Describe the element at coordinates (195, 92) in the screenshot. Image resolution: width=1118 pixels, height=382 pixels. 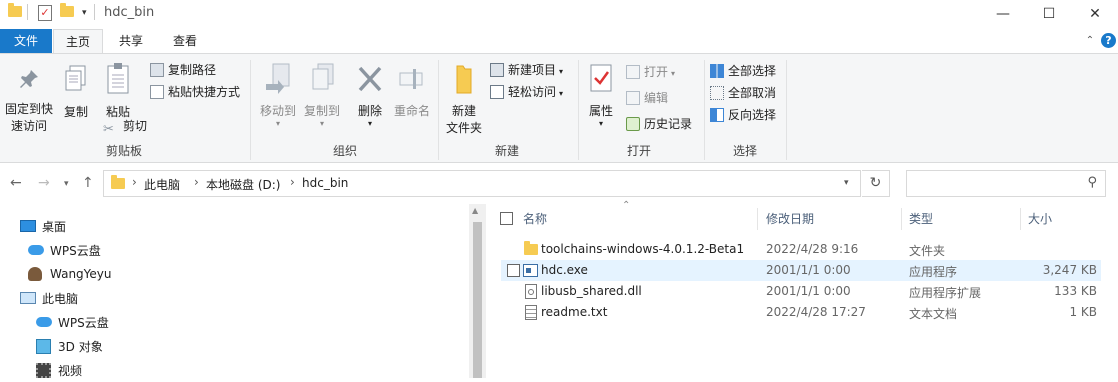
I see `paste-shortcut-button: 粘贴快捷方式` at that location.